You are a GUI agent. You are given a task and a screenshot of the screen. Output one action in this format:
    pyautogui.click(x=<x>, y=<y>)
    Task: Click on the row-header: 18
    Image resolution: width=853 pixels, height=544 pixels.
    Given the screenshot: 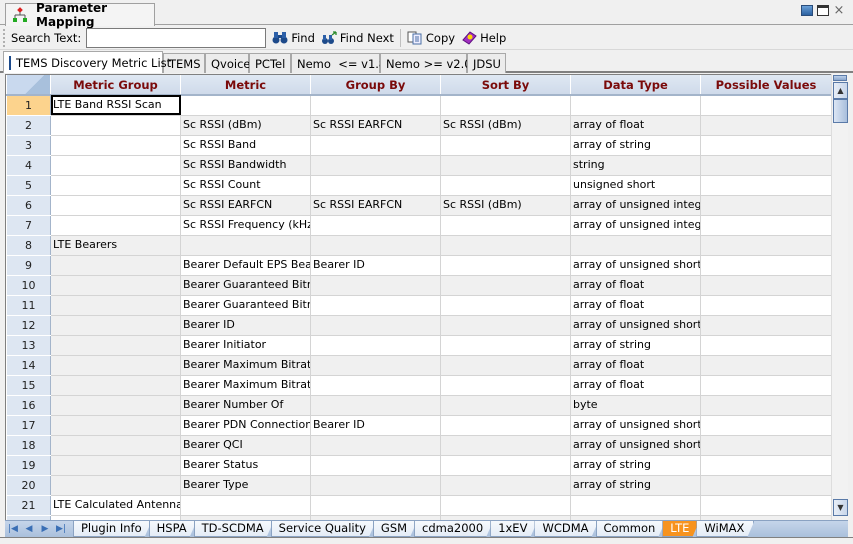 What is the action you would take?
    pyautogui.click(x=28, y=445)
    